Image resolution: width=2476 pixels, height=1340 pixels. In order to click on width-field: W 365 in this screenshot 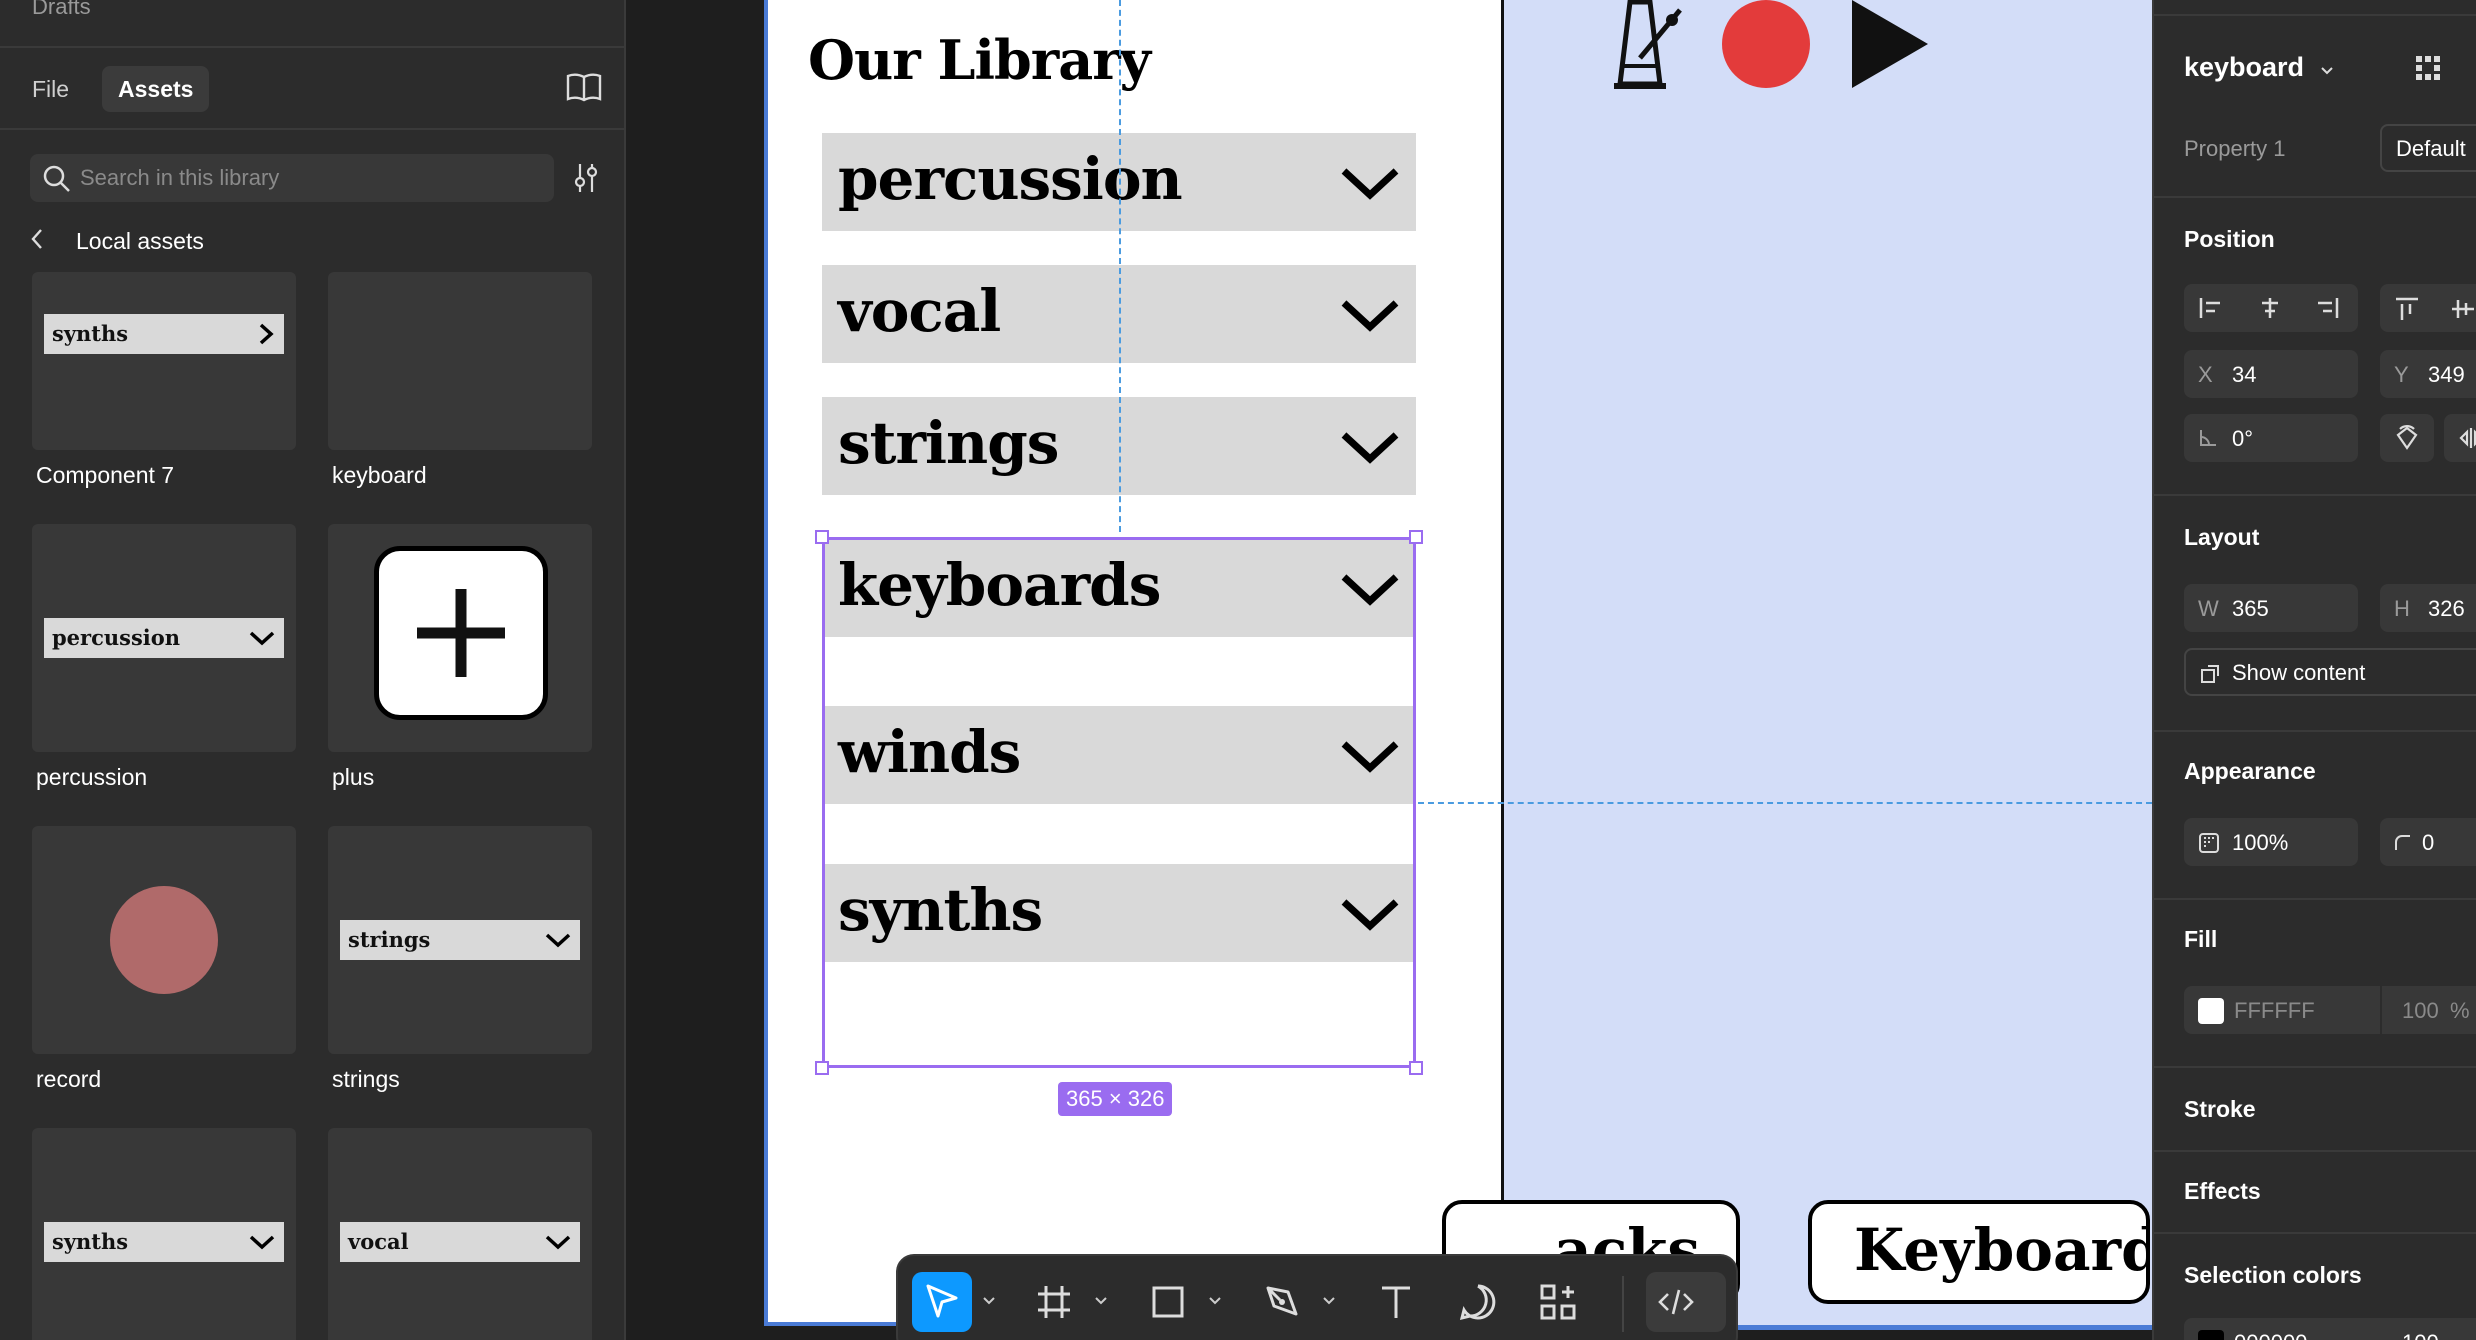, I will do `click(2271, 608)`.